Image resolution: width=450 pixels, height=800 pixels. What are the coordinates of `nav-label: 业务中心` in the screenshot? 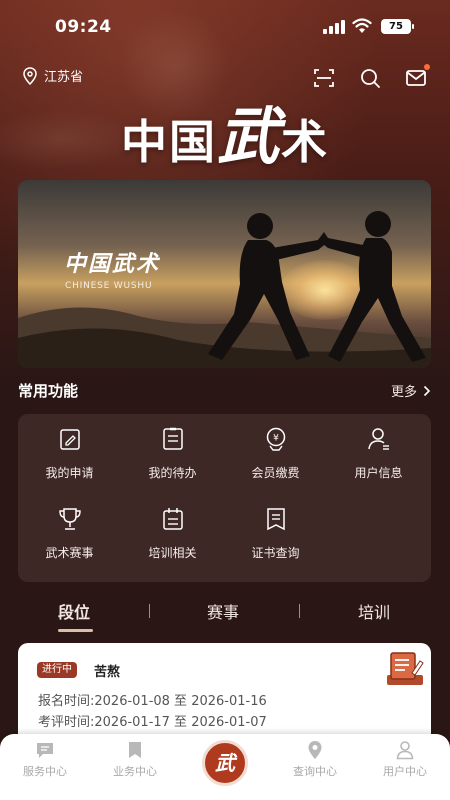 It's located at (135, 771).